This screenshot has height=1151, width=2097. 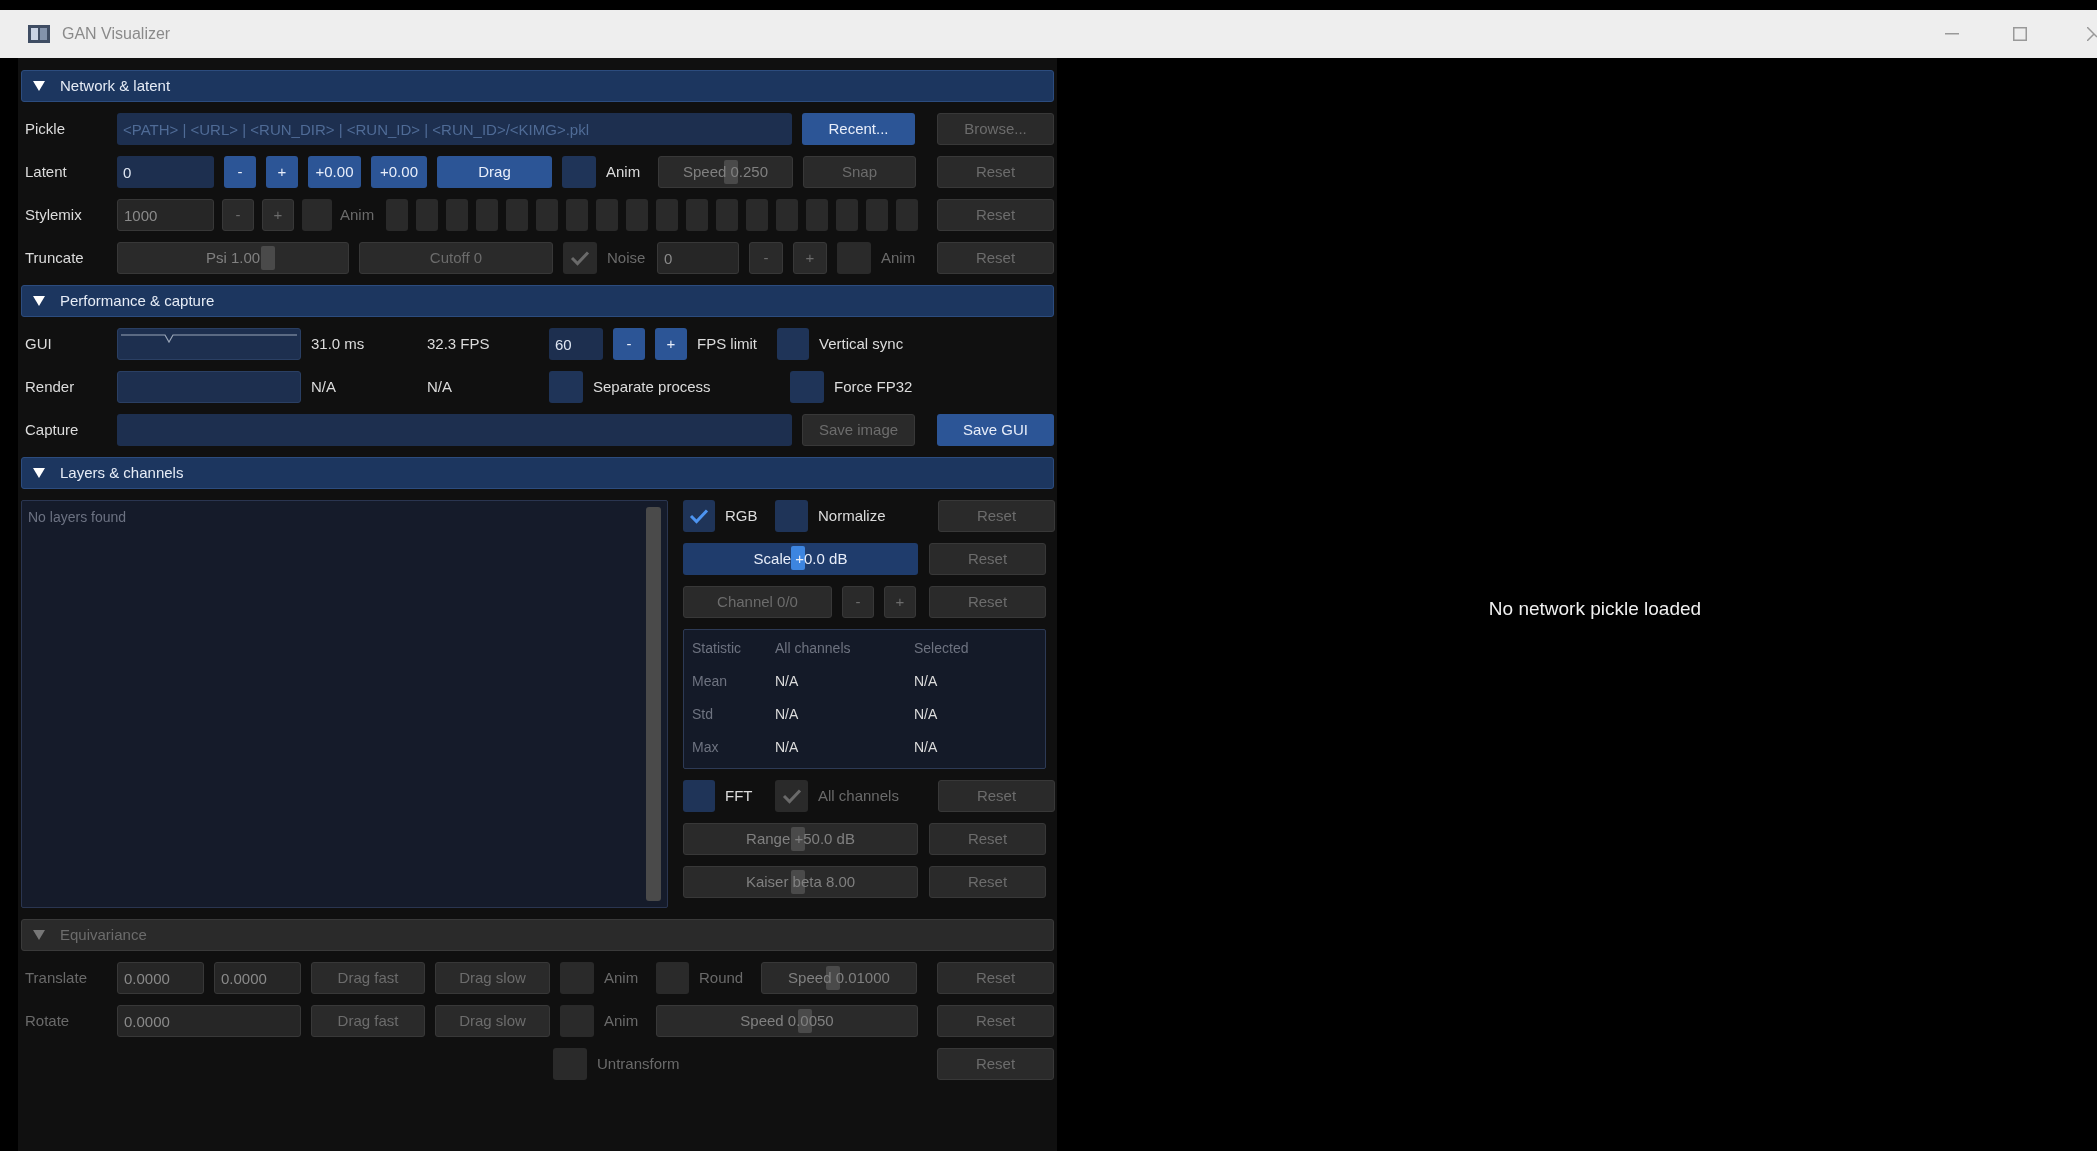 What do you see at coordinates (859, 795) in the screenshot?
I see `label: All channels` at bounding box center [859, 795].